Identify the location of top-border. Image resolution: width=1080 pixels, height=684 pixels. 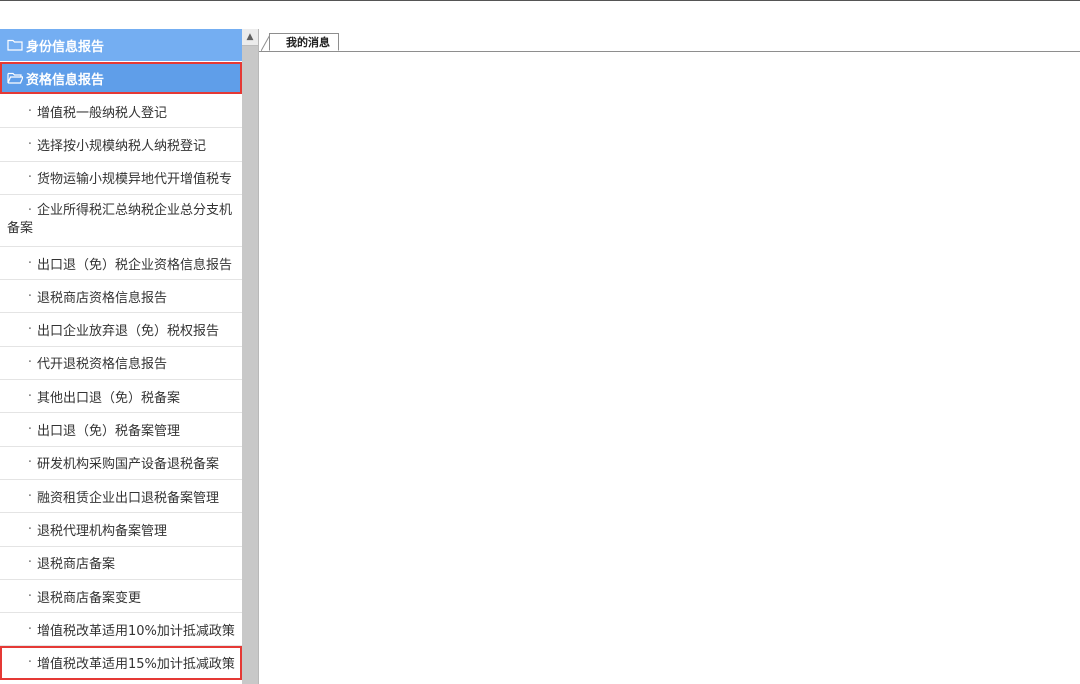
(540, 0).